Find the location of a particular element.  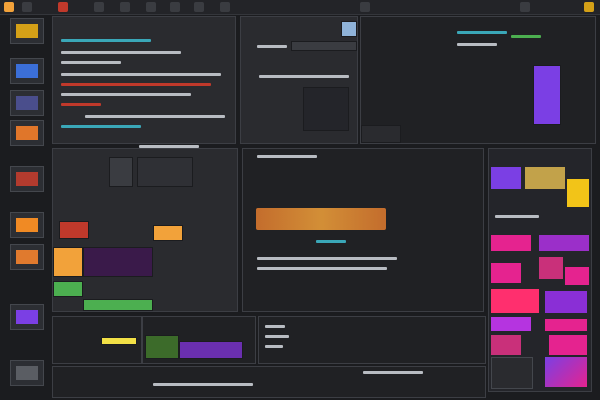

help-icon is located at coordinates (525, 7).